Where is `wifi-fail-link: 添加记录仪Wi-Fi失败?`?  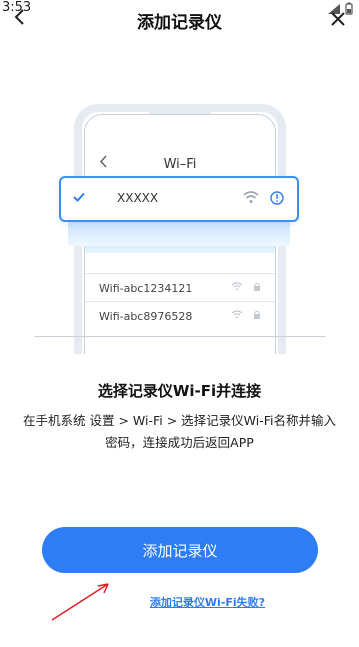 wifi-fail-link: 添加记录仪Wi-Fi失败? is located at coordinates (179, 602).